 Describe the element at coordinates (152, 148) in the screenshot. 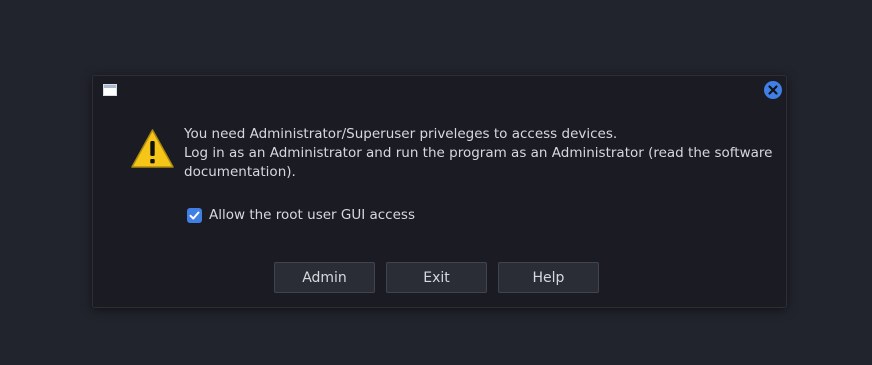

I see `warning-icon` at that location.